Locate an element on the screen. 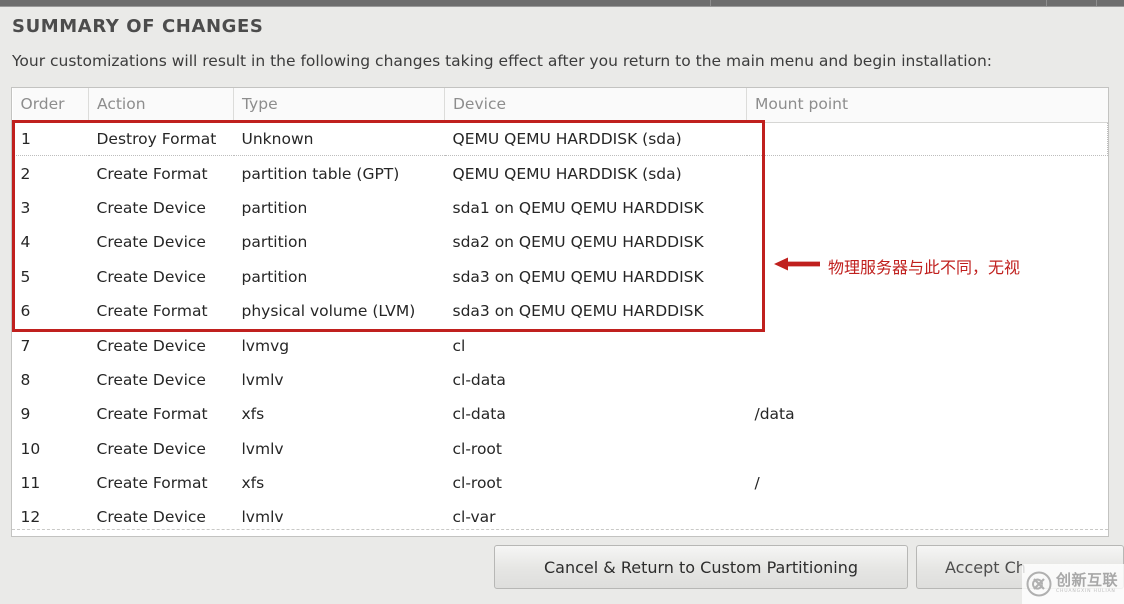 This screenshot has width=1124, height=604. cell-mount-point: / is located at coordinates (757, 483).